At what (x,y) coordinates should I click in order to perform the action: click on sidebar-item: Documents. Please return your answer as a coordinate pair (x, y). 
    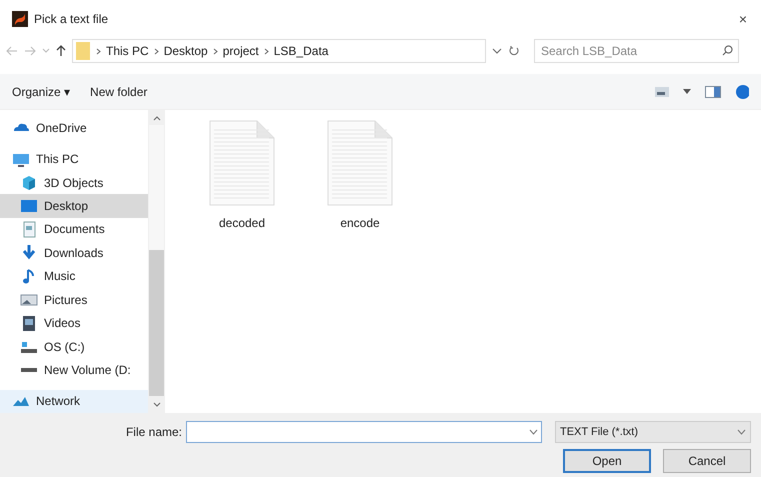
    Looking at the image, I should click on (74, 230).